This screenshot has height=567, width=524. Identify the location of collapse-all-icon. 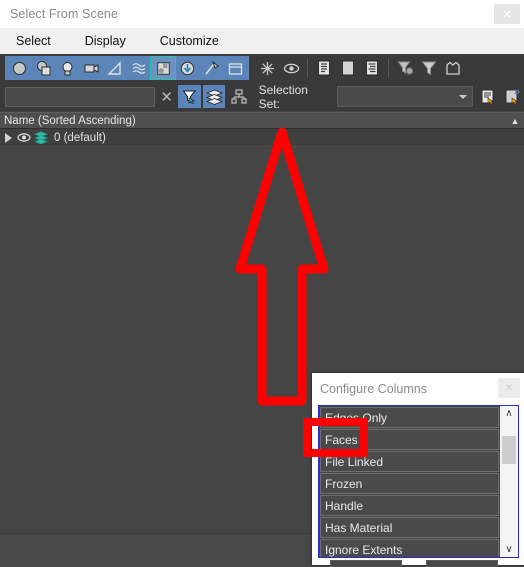
(348, 68).